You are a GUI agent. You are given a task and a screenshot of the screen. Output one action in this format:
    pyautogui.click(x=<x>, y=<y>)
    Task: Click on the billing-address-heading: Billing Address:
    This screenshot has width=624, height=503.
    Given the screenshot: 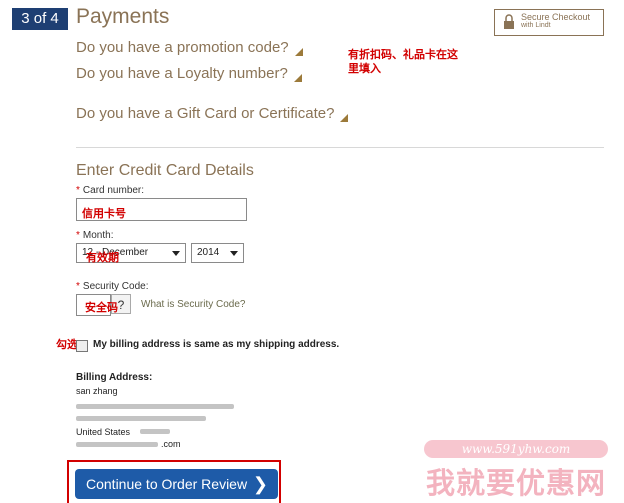 What is the action you would take?
    pyautogui.click(x=114, y=377)
    